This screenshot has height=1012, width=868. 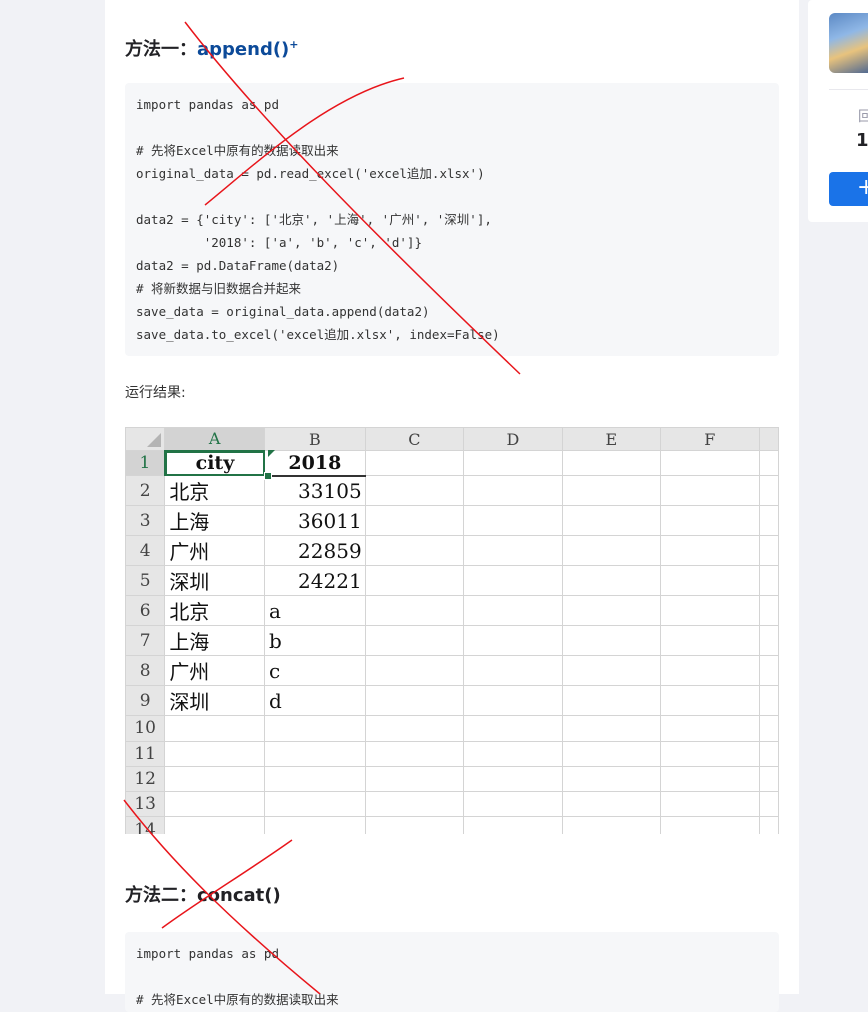 I want to click on concat-title: concat(), so click(x=239, y=895).